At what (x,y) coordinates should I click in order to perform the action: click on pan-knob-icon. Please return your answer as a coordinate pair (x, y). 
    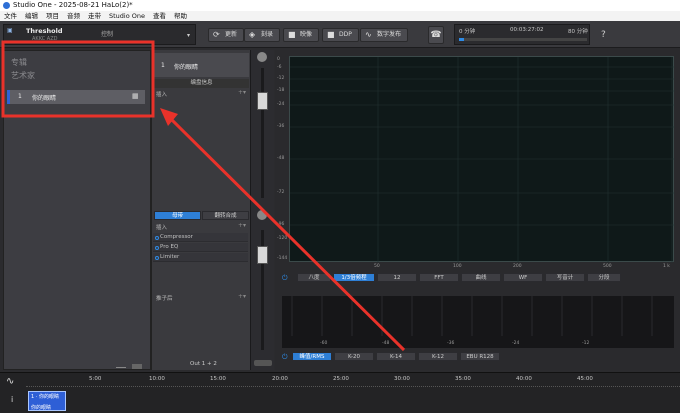
    Looking at the image, I should click on (262, 57).